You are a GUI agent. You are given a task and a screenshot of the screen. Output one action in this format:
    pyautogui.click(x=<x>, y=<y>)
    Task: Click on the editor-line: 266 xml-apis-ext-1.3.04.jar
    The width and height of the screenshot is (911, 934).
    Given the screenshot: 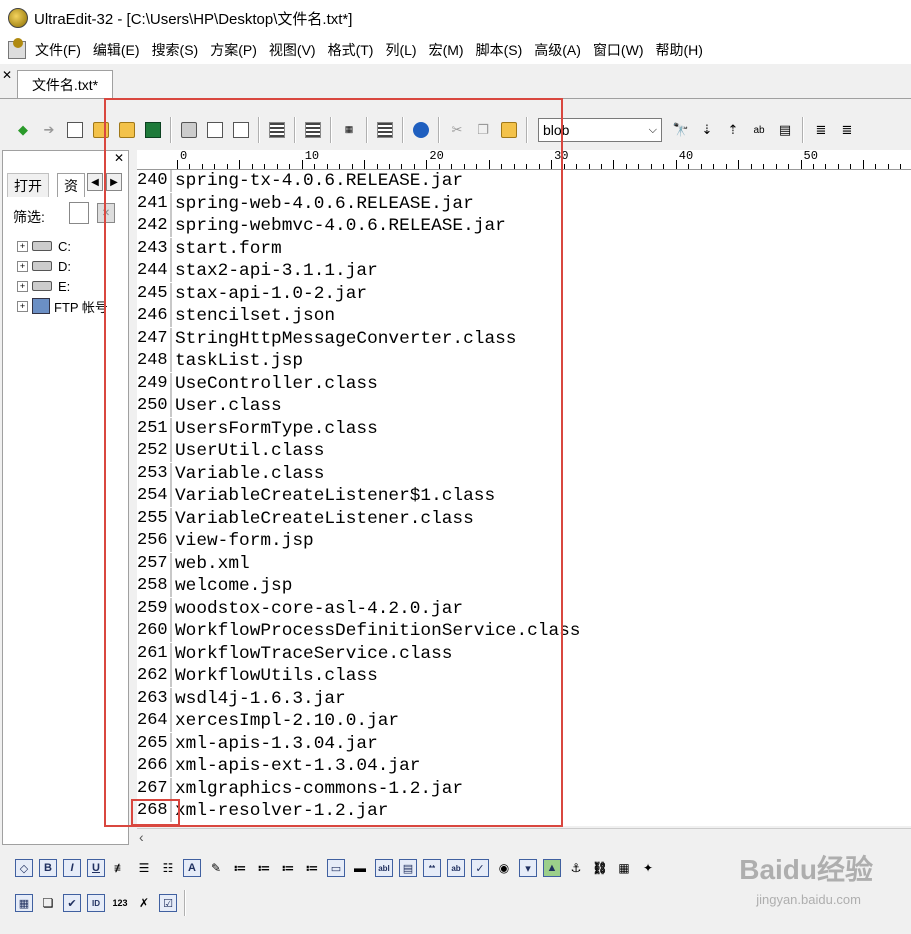 What is the action you would take?
    pyautogui.click(x=524, y=766)
    